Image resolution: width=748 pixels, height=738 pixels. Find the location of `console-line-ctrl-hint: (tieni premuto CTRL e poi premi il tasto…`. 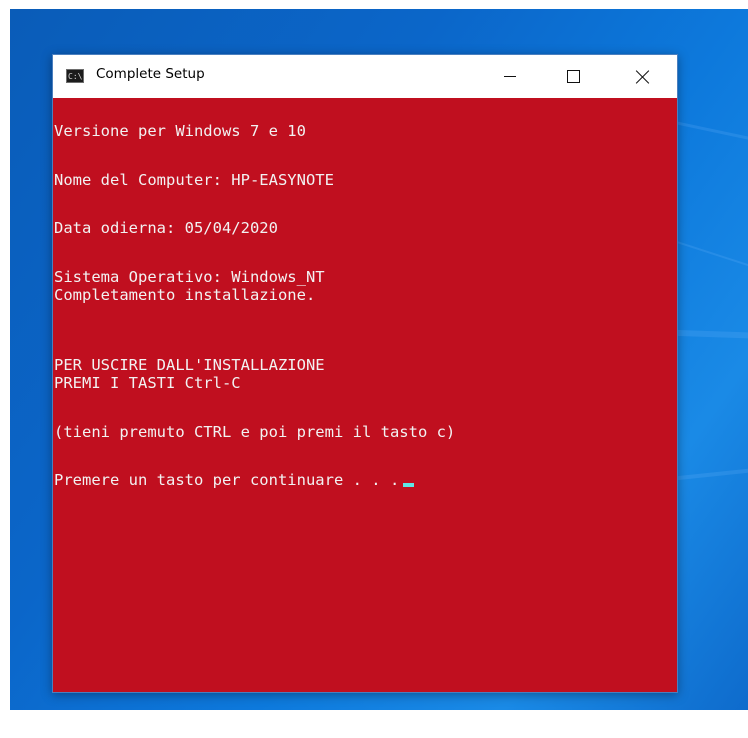

console-line-ctrl-hint: (tieni premuto CTRL e poi premi il tasto… is located at coordinates (255, 432).